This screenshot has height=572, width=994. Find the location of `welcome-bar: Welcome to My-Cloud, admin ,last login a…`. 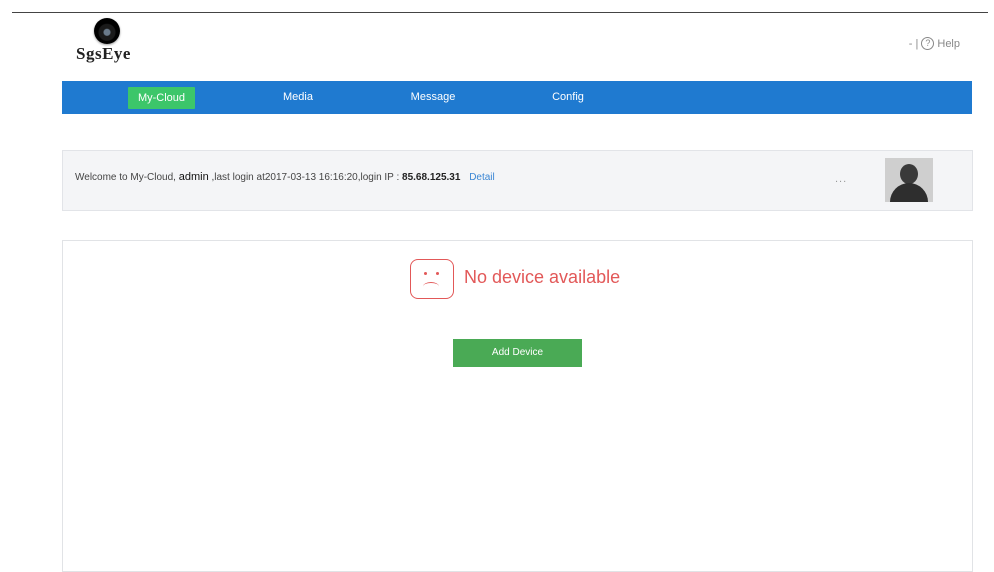

welcome-bar: Welcome to My-Cloud, admin ,last login a… is located at coordinates (517, 180).